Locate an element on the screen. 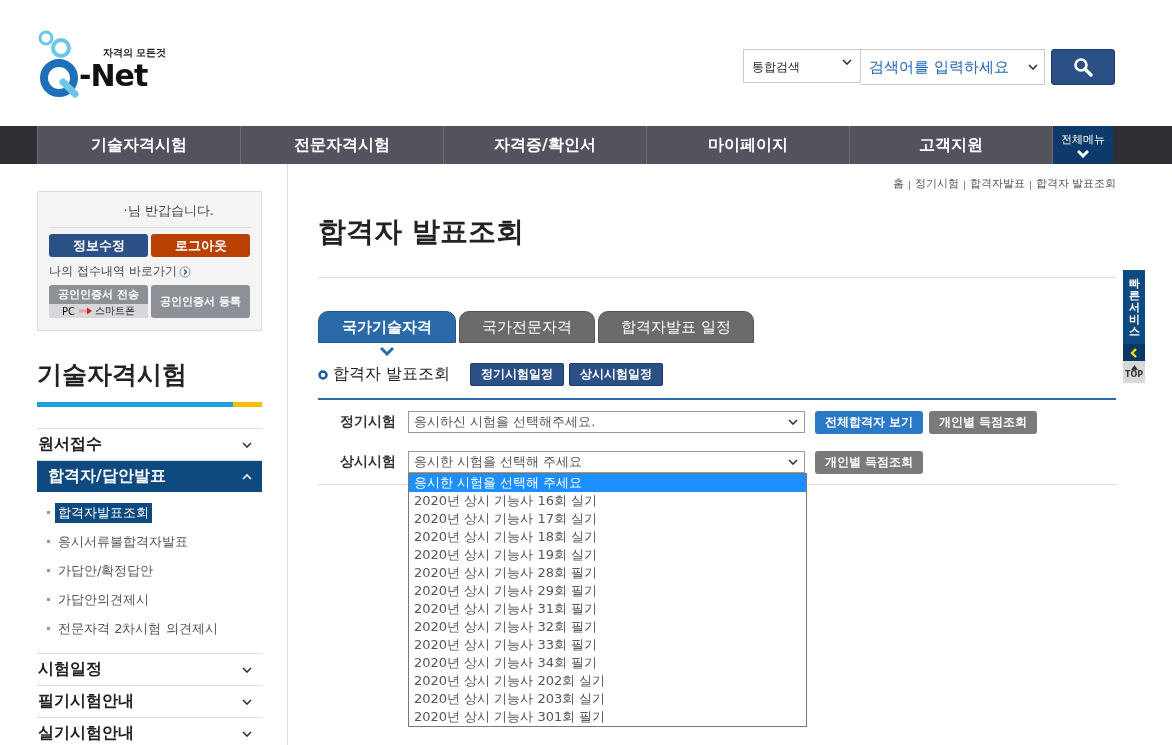 This screenshot has width=1172, height=745. arrow-right-icon is located at coordinates (85, 311).